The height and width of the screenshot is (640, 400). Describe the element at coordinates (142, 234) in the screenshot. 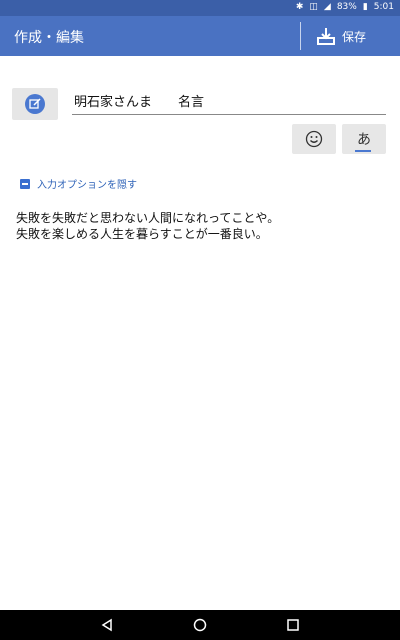

I see `body-line: 失敗を楽しめる人生を暮らすことが一番良い。` at that location.